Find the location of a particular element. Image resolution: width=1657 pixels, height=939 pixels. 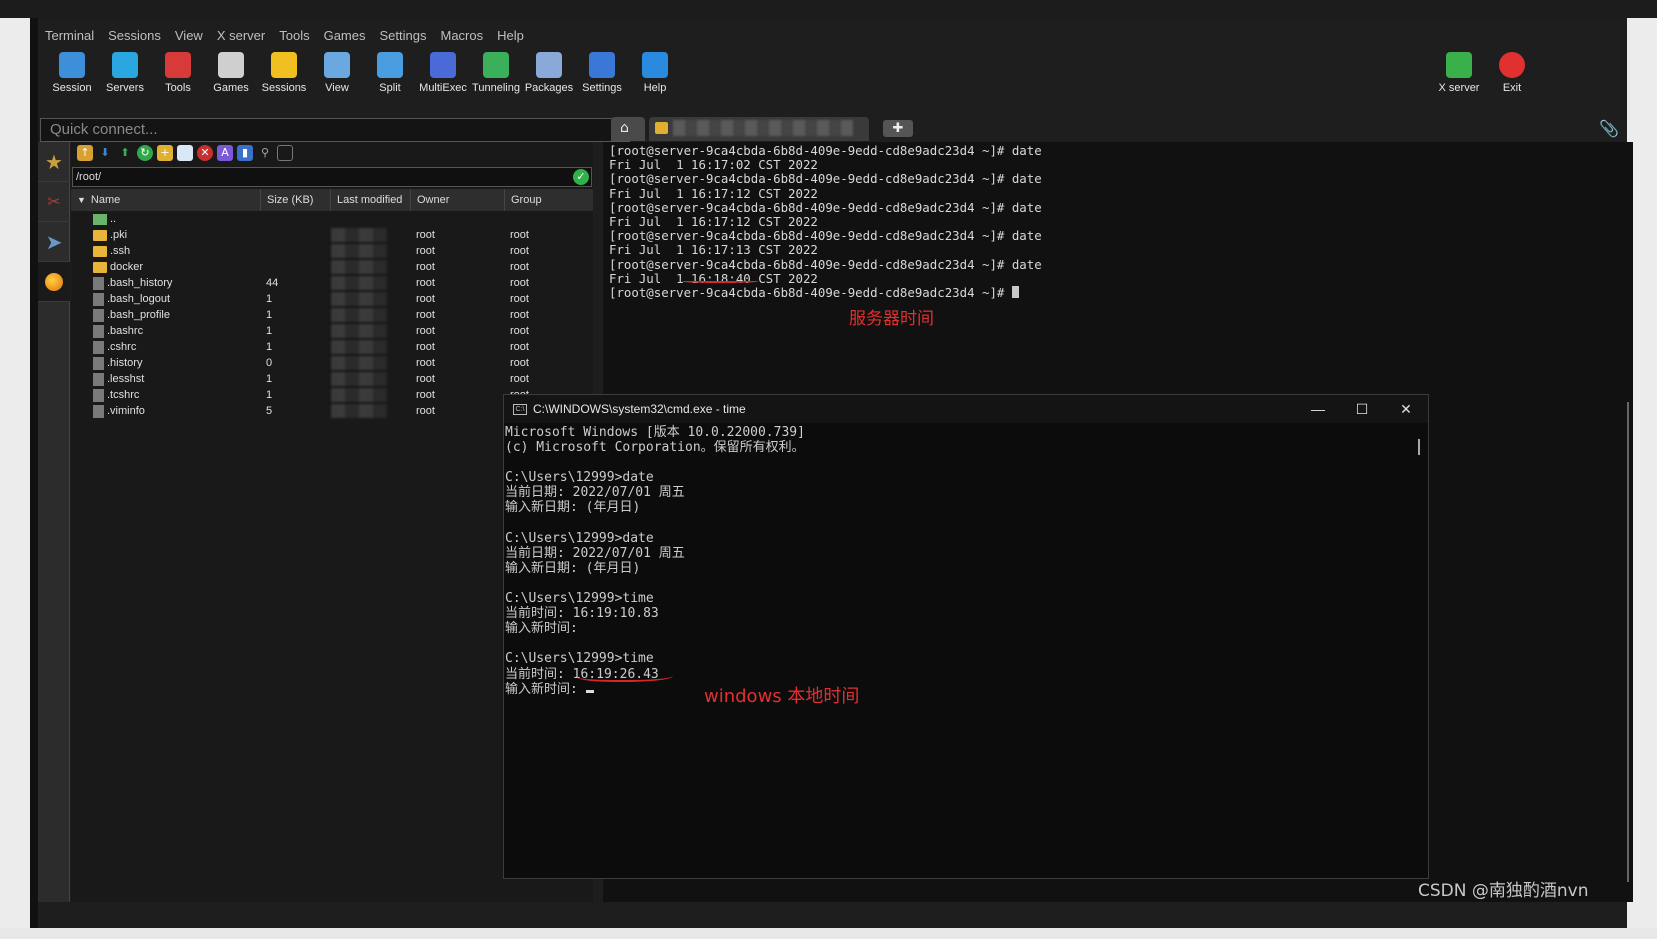

toolbar-tools-button: Tools is located at coordinates (178, 79).